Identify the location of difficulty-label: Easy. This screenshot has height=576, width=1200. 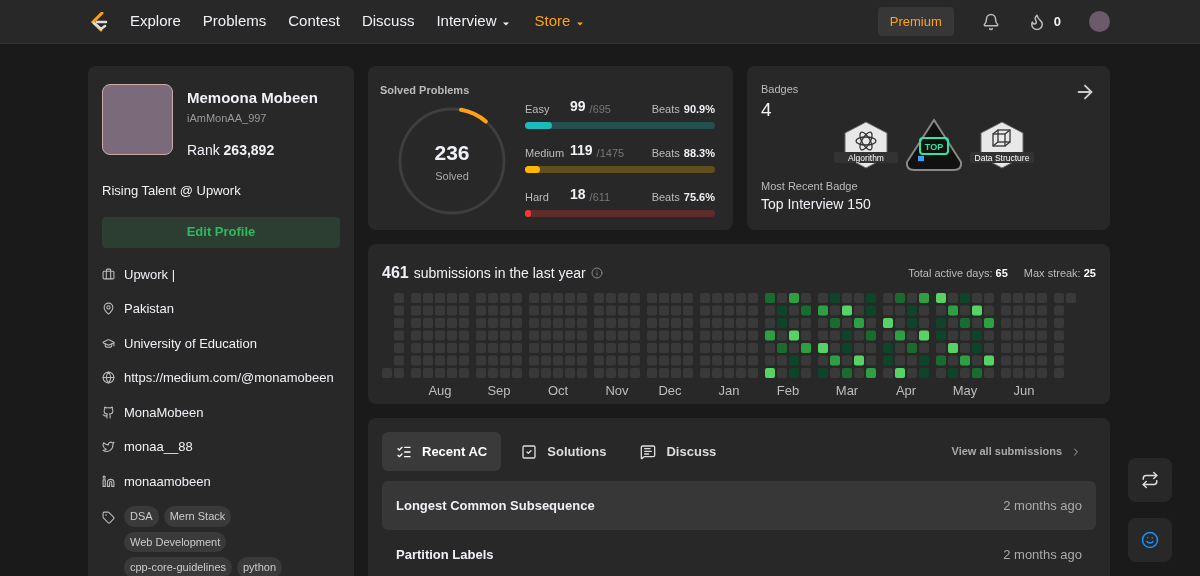
(538, 109).